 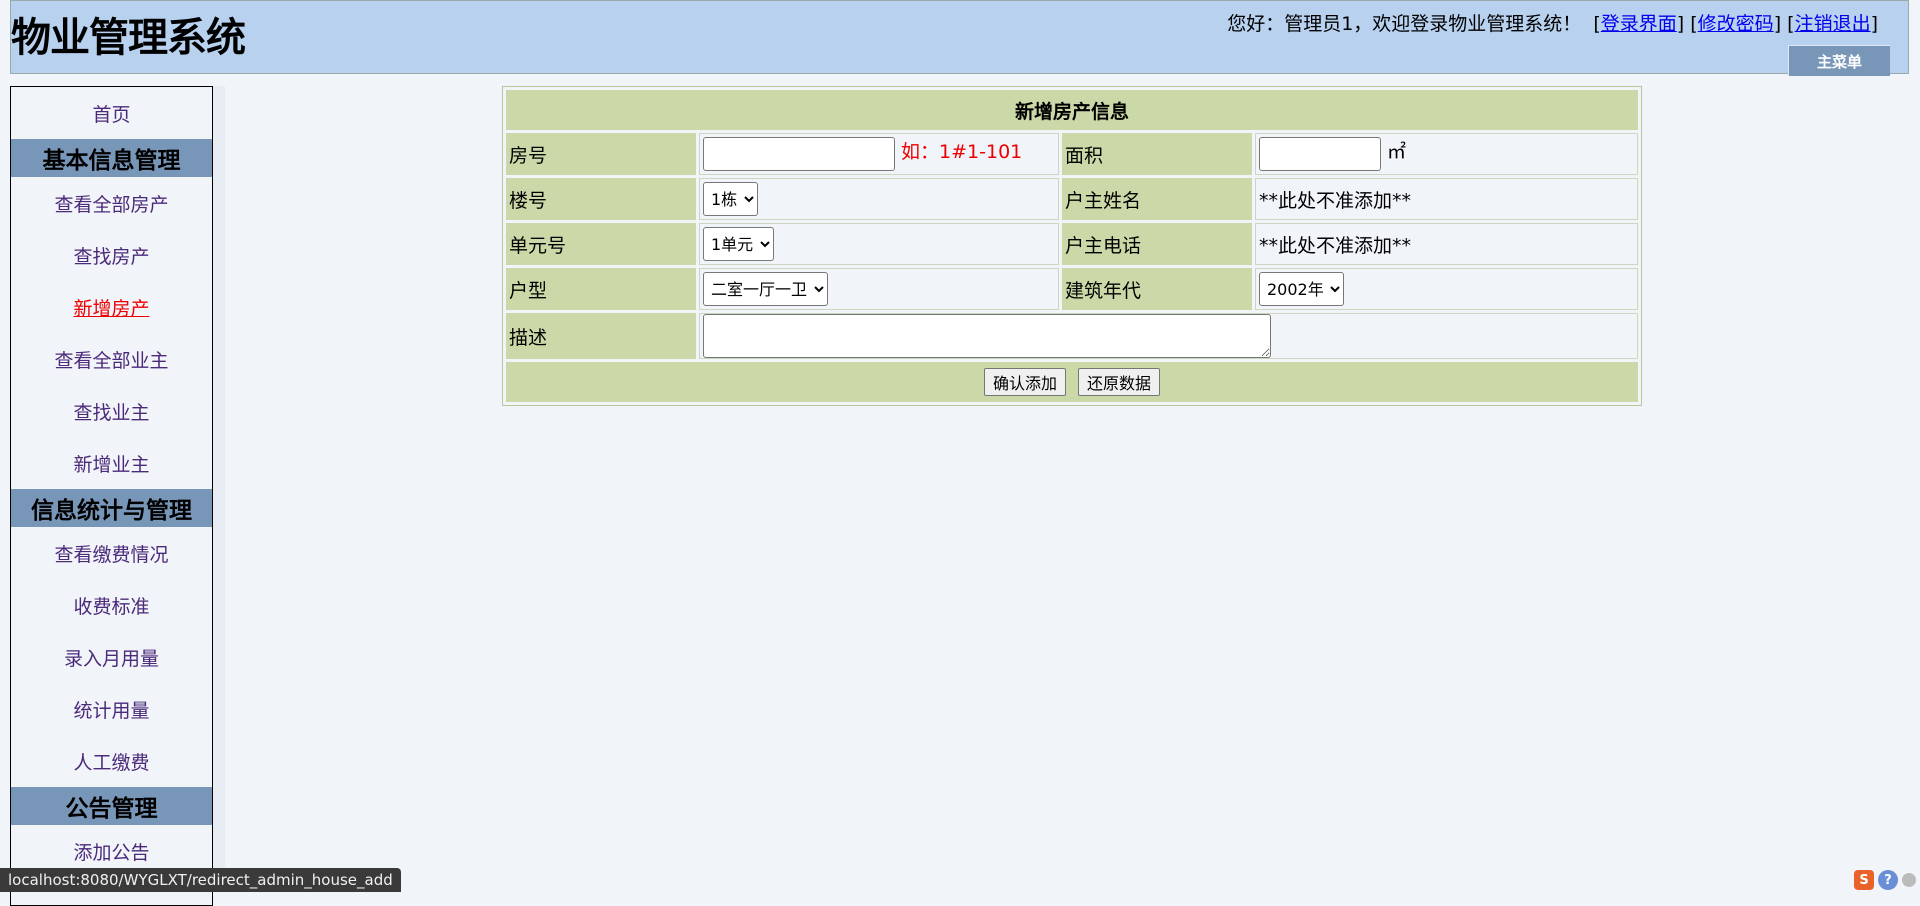 What do you see at coordinates (111, 761) in the screenshot?
I see `sidebar-item-manual-payment: 人工缴费` at bounding box center [111, 761].